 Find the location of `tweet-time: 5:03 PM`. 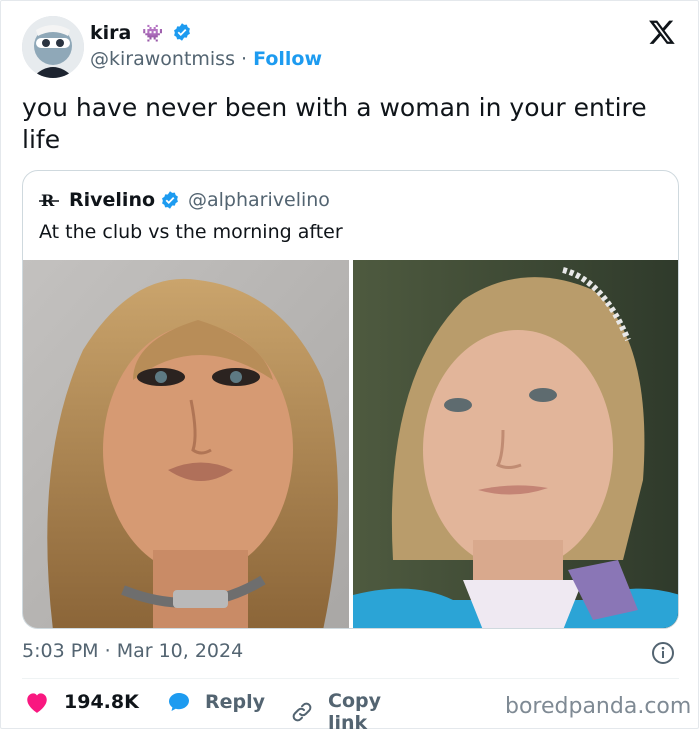

tweet-time: 5:03 PM is located at coordinates (60, 651).